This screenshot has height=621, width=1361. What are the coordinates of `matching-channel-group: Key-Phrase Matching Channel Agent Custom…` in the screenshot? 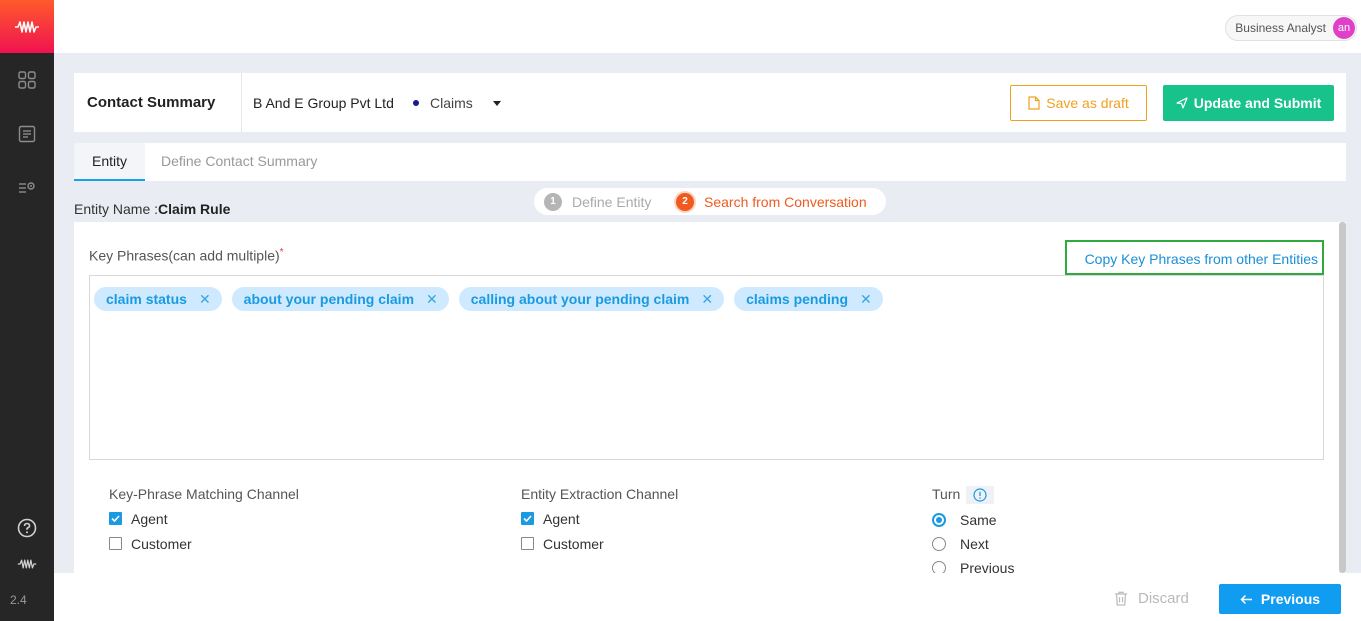 It's located at (204, 519).